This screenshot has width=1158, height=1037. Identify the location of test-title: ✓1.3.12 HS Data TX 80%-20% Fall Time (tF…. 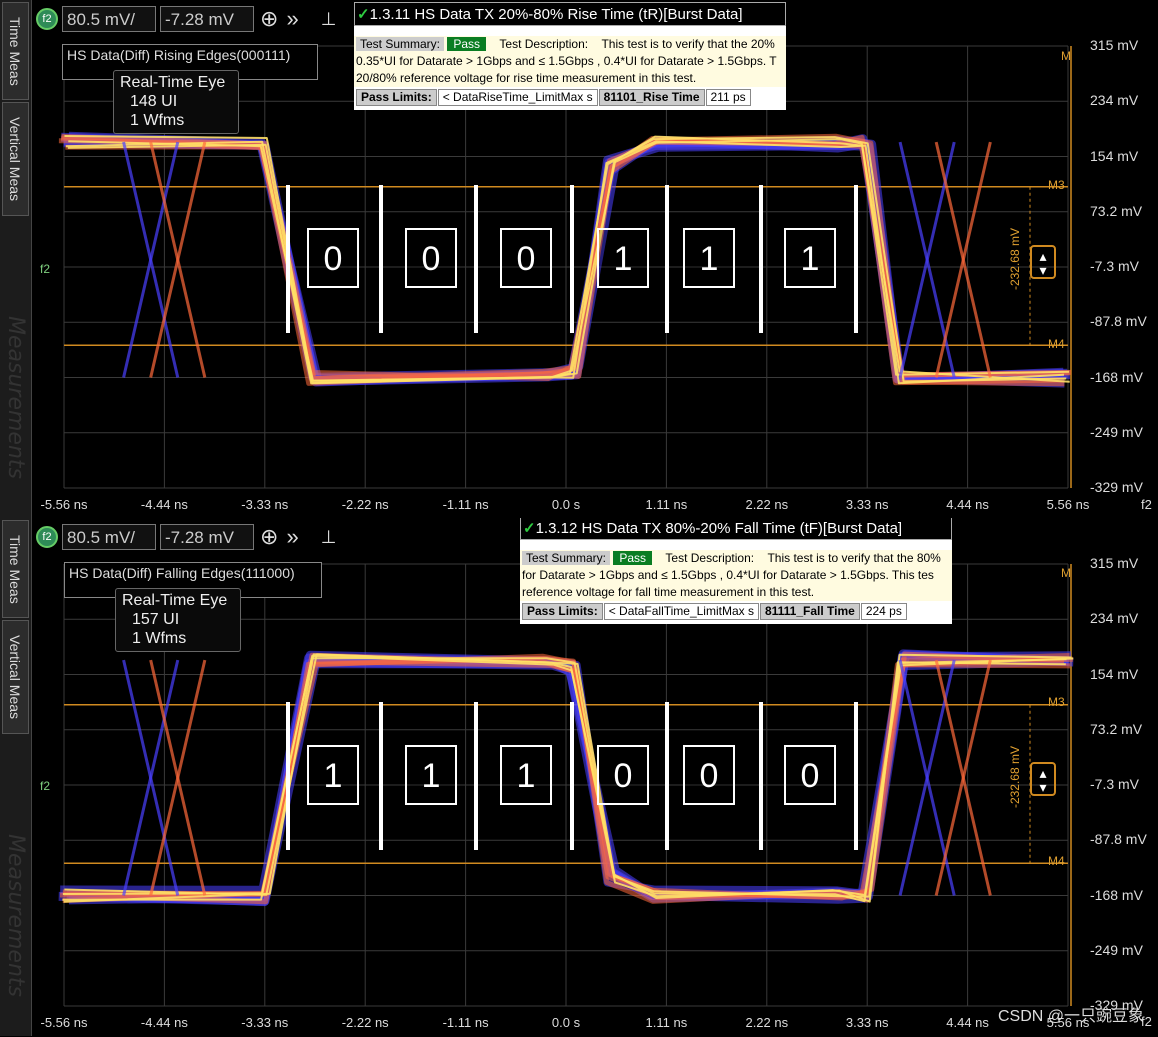
(736, 529).